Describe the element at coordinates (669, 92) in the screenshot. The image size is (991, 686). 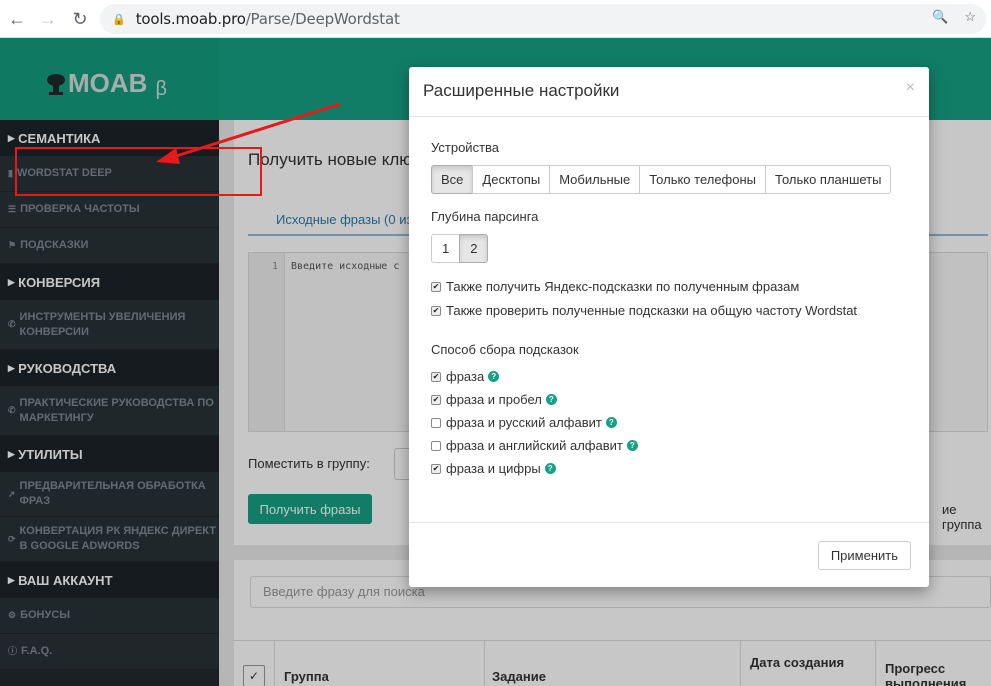
I see `modal-header: Расширенные настройки ×` at that location.